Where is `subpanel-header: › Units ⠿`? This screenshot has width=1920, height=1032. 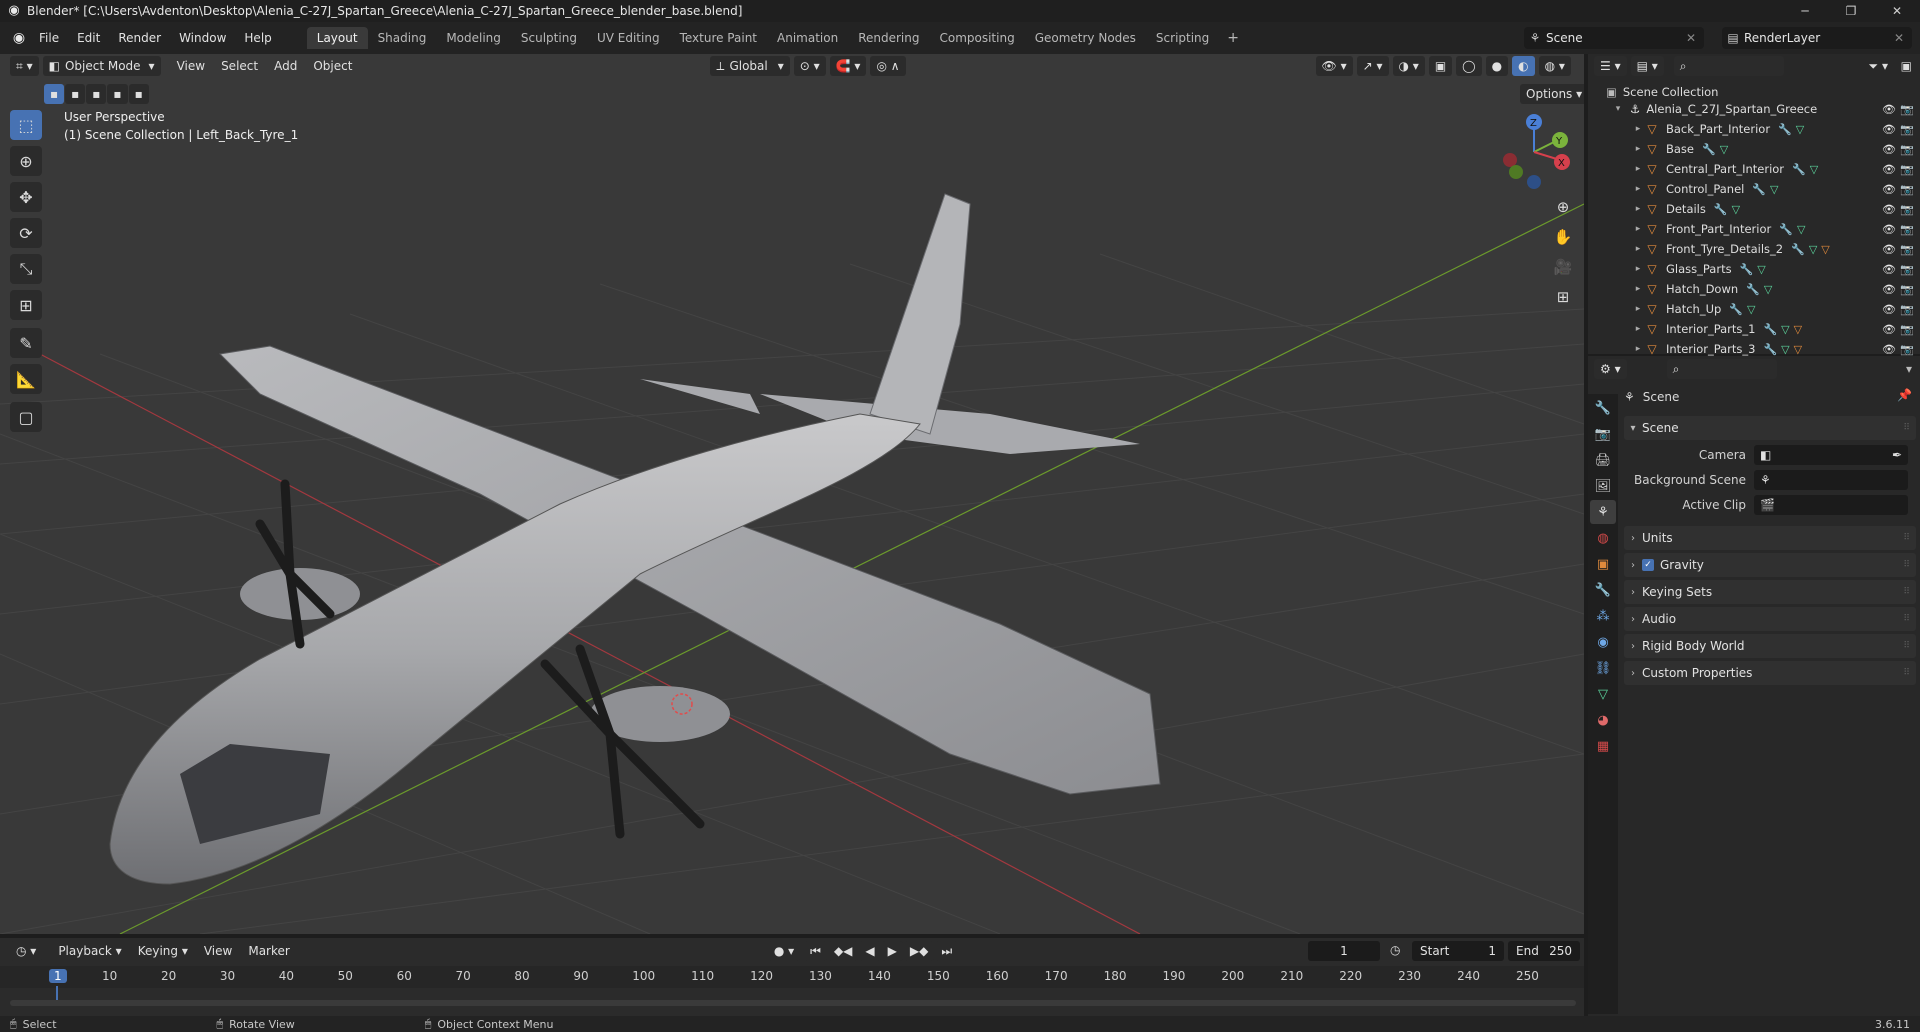
subpanel-header: › Units ⠿ is located at coordinates (1770, 538).